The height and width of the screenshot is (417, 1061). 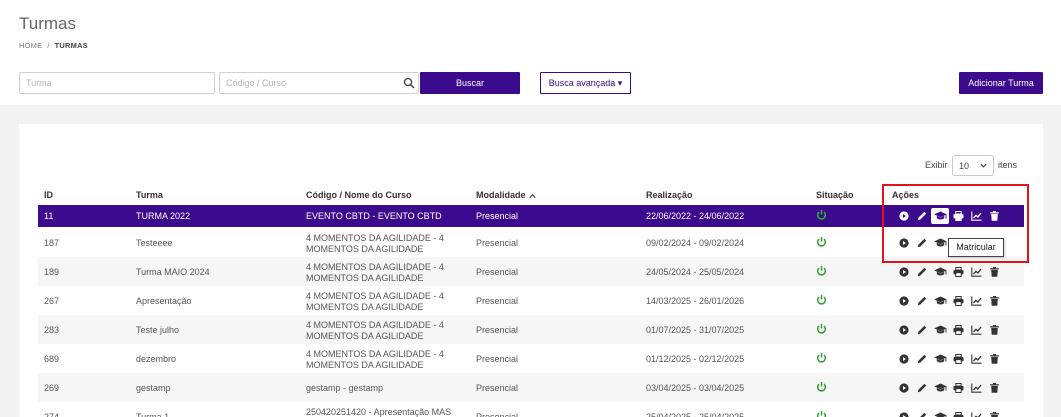 What do you see at coordinates (695, 271) in the screenshot?
I see `cell-realizacao: 24/05/2024 - 25/05/2024` at bounding box center [695, 271].